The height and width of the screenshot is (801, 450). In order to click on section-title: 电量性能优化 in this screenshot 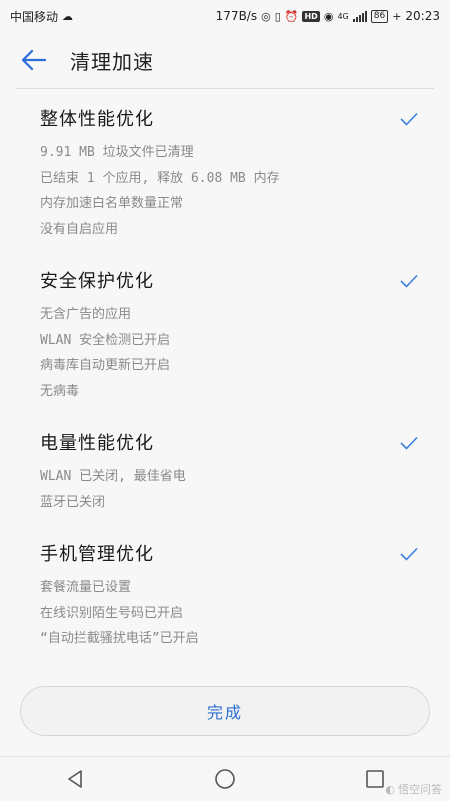, I will do `click(97, 443)`.